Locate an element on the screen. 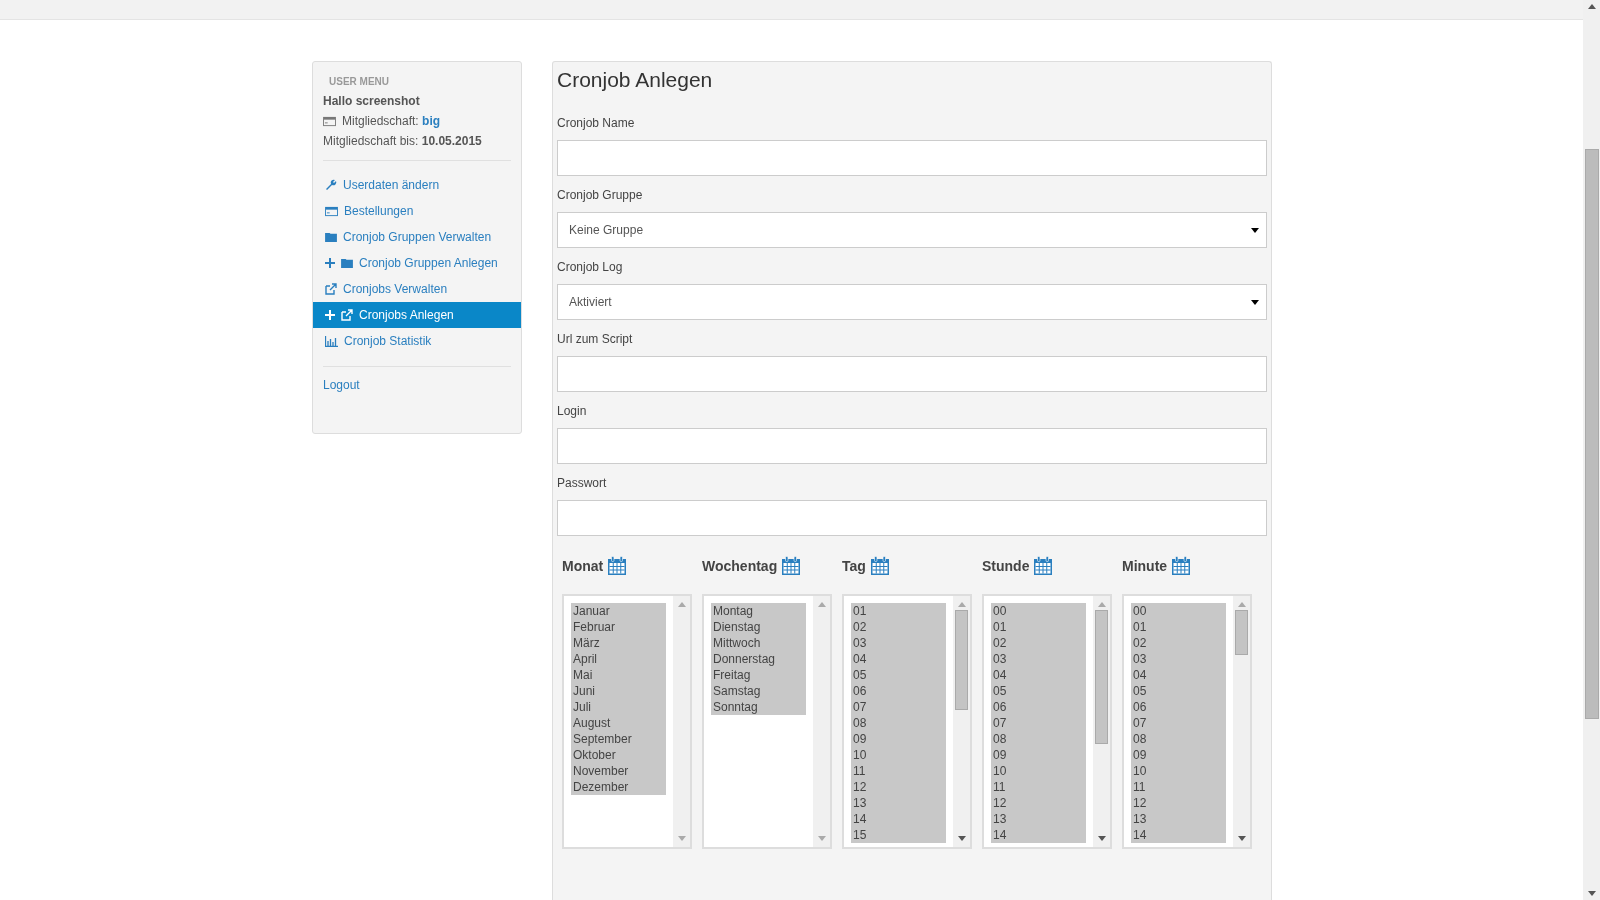  list-option: Oktober is located at coordinates (618, 755).